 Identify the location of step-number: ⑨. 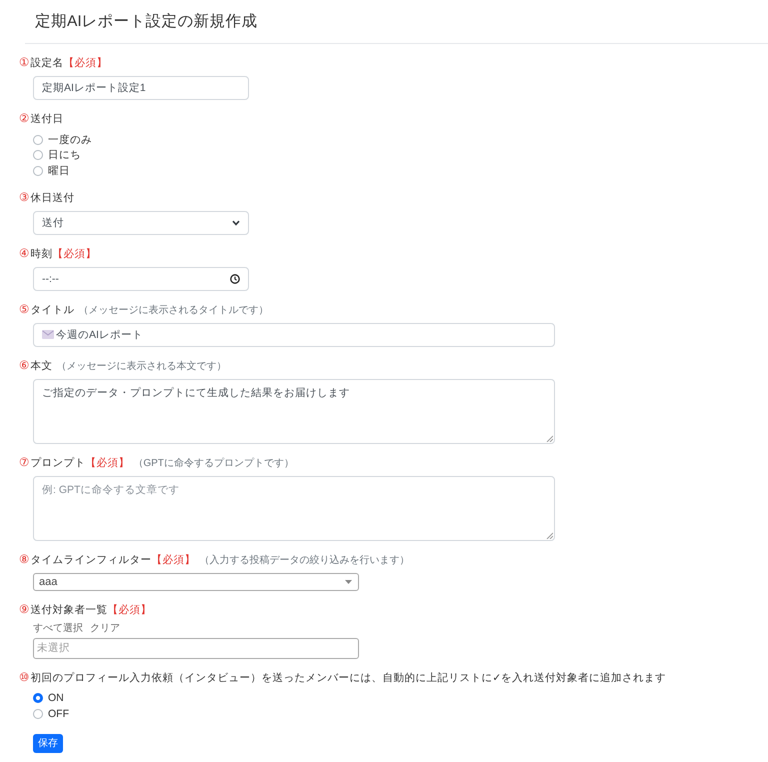
(24, 610).